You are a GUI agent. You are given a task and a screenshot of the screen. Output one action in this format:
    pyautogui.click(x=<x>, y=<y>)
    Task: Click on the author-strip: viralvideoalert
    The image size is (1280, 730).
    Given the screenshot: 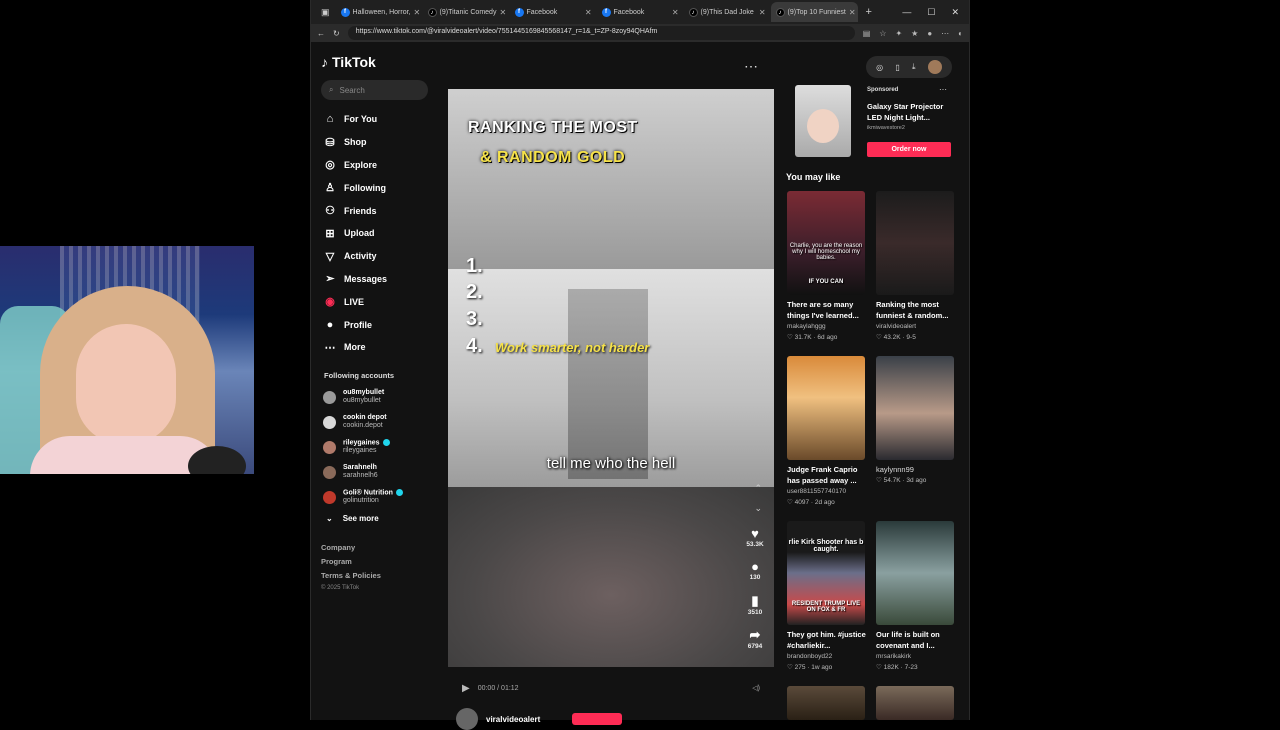 What is the action you would take?
    pyautogui.click(x=539, y=719)
    